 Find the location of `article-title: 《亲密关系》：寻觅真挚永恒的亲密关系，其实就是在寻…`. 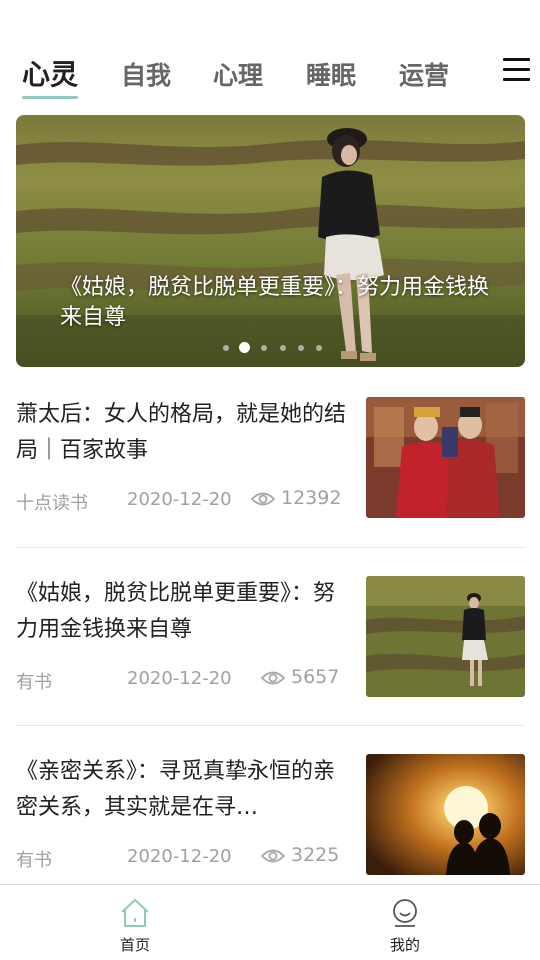

article-title: 《亲密关系》：寻觅真挚永恒的亲密关系，其实就是在寻… is located at coordinates (176, 789).